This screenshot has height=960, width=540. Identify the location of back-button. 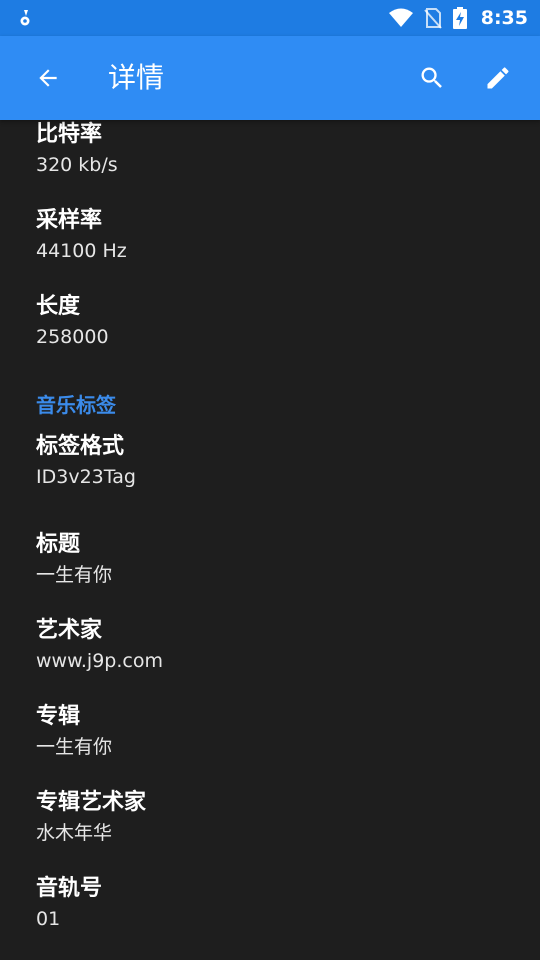
(48, 78).